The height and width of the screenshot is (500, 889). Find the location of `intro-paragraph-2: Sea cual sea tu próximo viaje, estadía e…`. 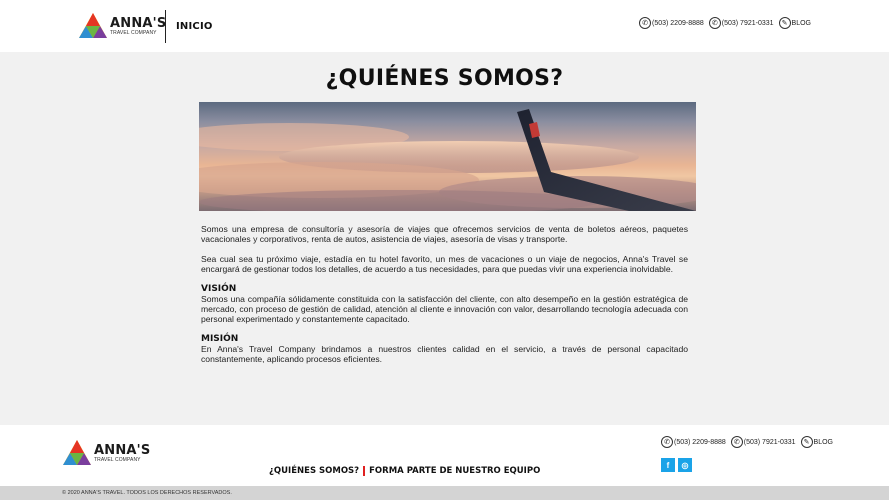

intro-paragraph-2: Sea cual sea tu próximo viaje, estadía e… is located at coordinates (444, 264).